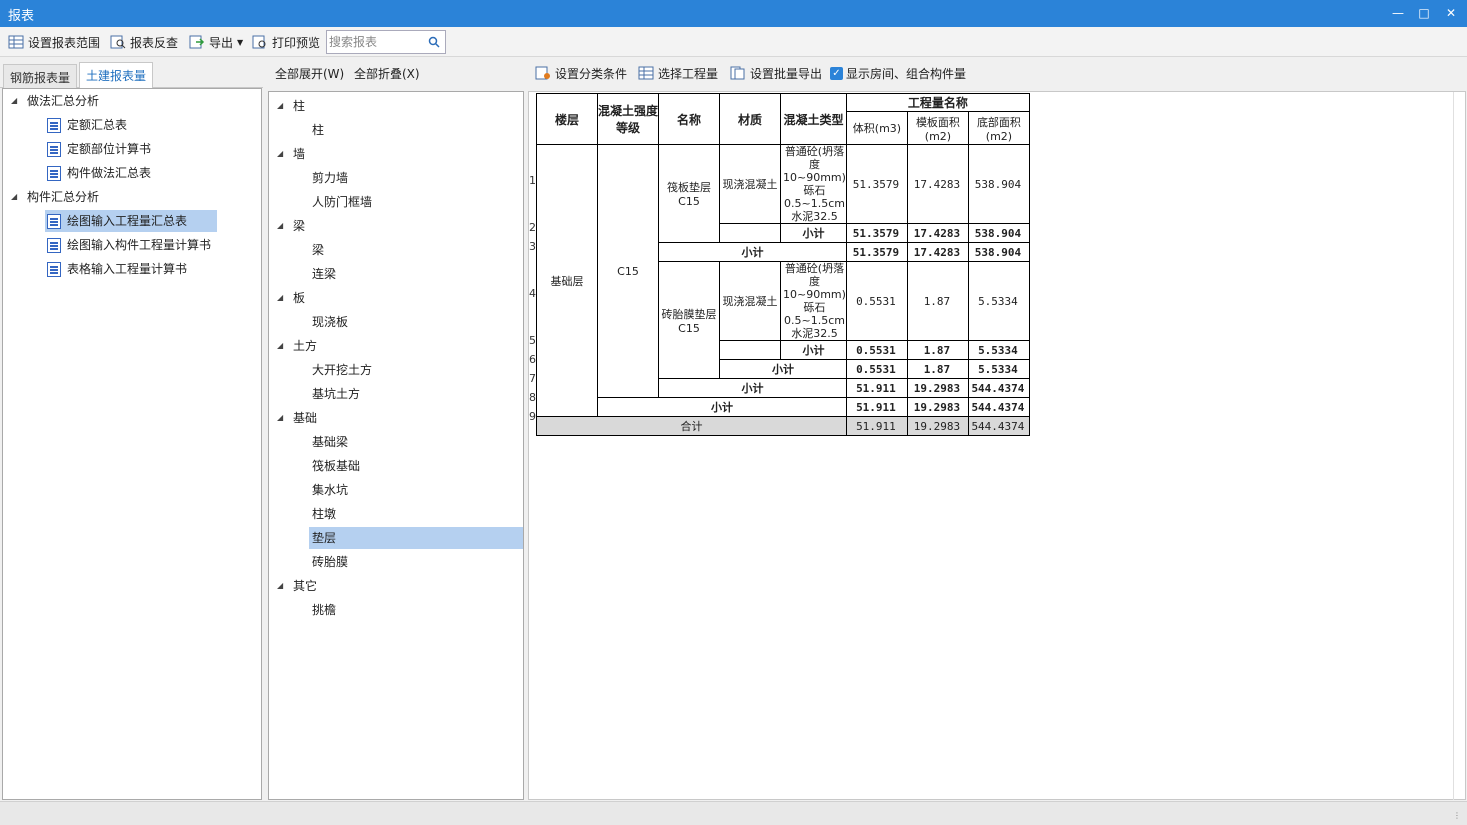 Image resolution: width=1467 pixels, height=825 pixels. I want to click on search-box, so click(386, 42).